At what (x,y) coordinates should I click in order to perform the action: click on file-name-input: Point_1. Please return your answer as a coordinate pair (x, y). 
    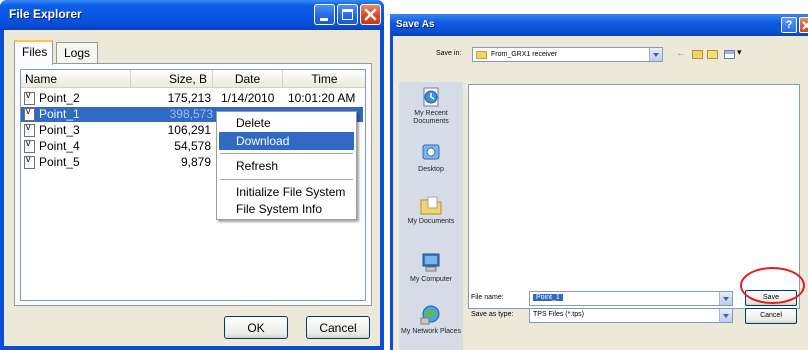
    Looking at the image, I should click on (631, 298).